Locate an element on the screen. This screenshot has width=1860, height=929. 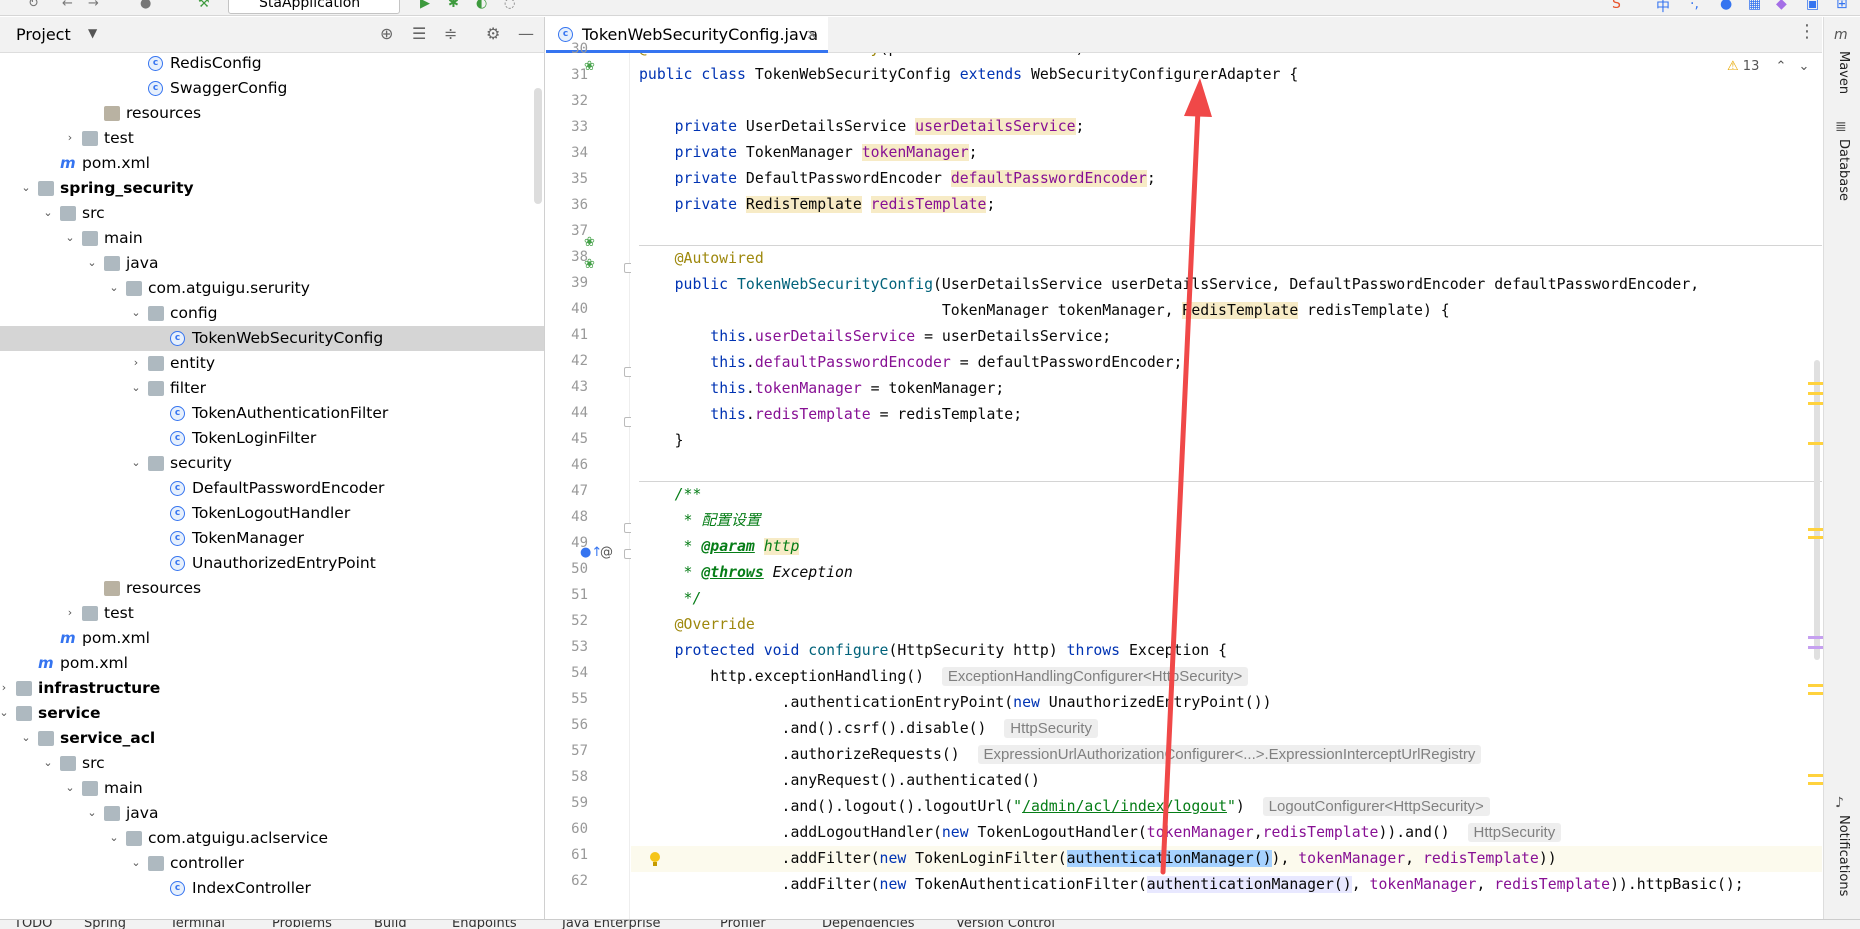
close-icon: × is located at coordinates (812, 35).